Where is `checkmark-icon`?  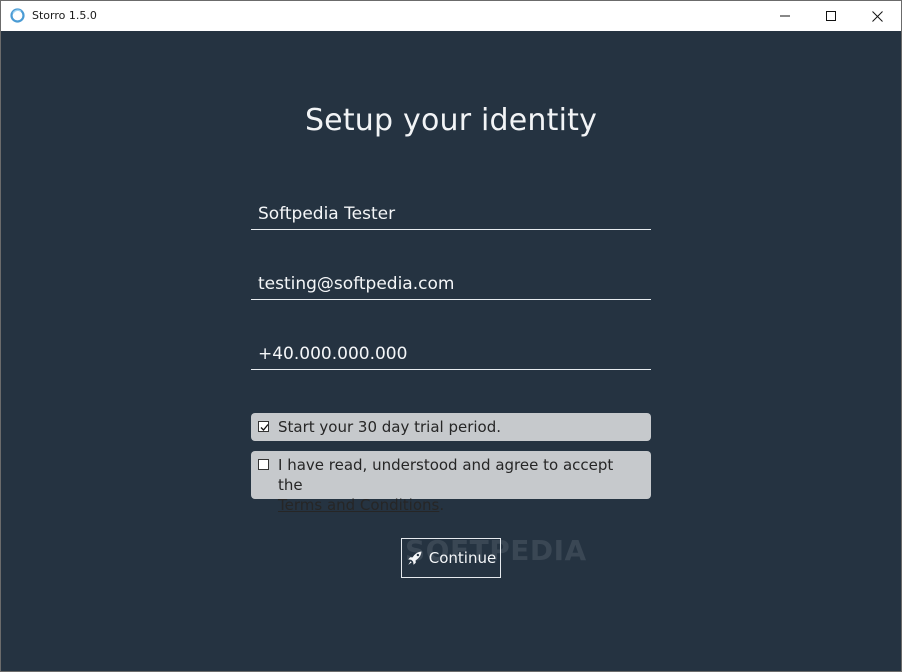
checkmark-icon is located at coordinates (264, 427).